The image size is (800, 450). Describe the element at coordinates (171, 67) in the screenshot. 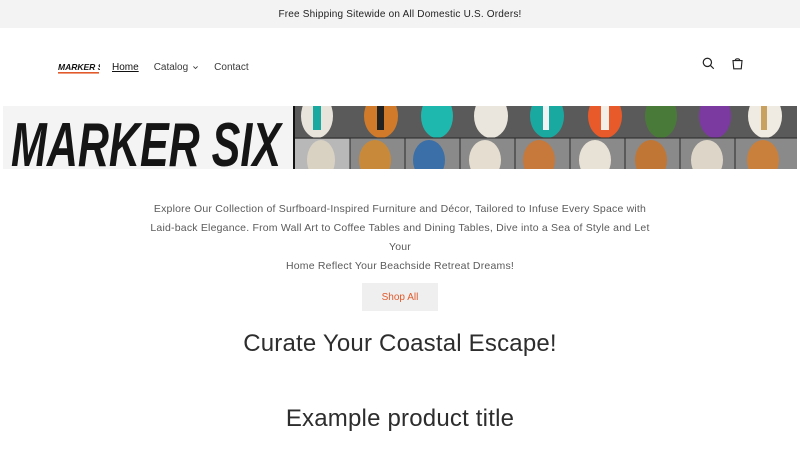

I see `nav-catalog-label: Catalog` at that location.